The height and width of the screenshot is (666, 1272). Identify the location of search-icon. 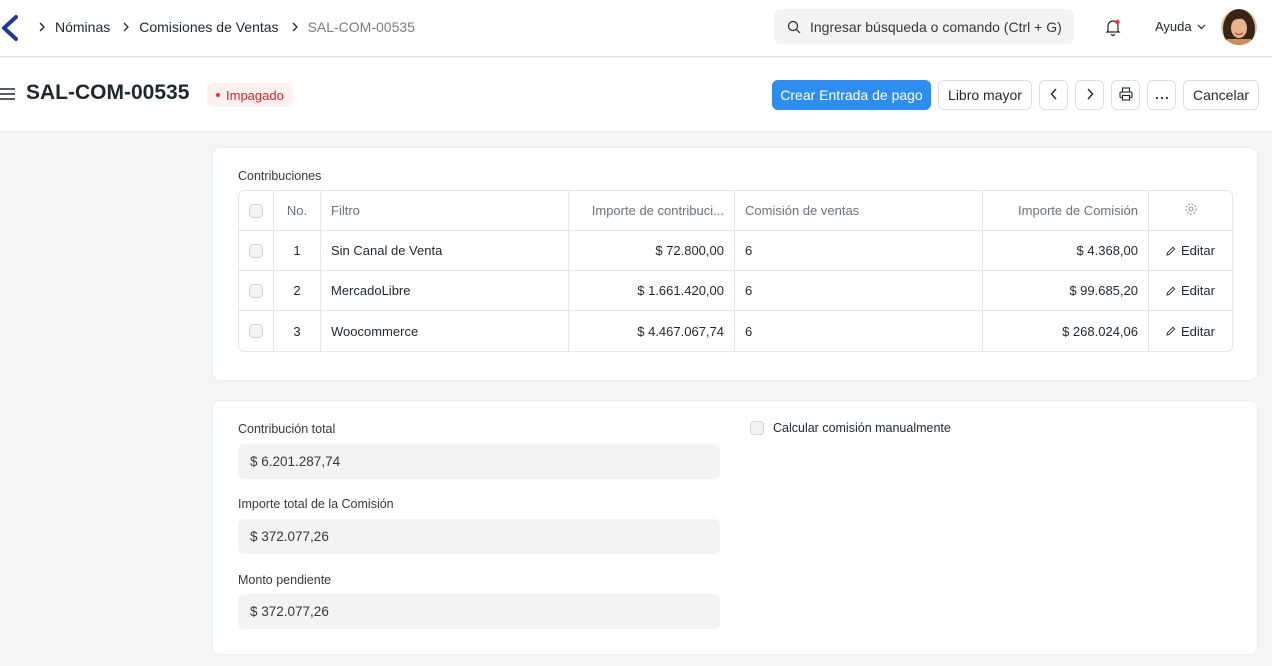
(794, 27).